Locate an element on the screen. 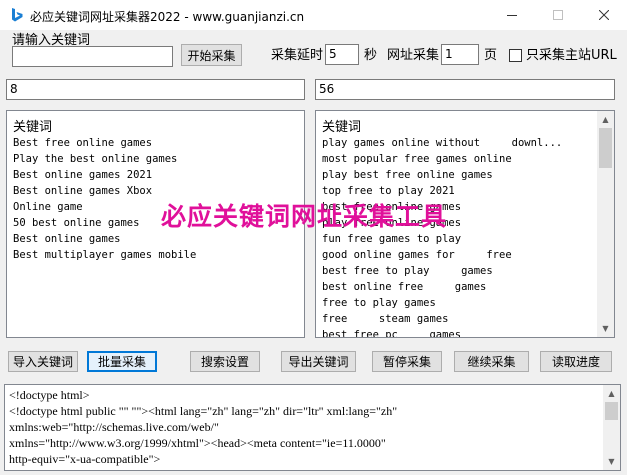 The image size is (627, 475). list-item: Best free online games is located at coordinates (104, 143).